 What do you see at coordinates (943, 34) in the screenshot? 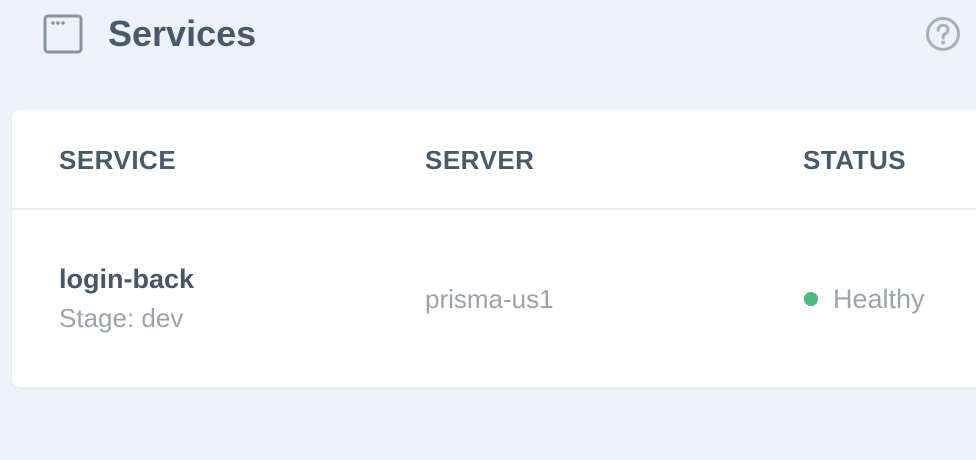
I see `help-circle-icon` at bounding box center [943, 34].